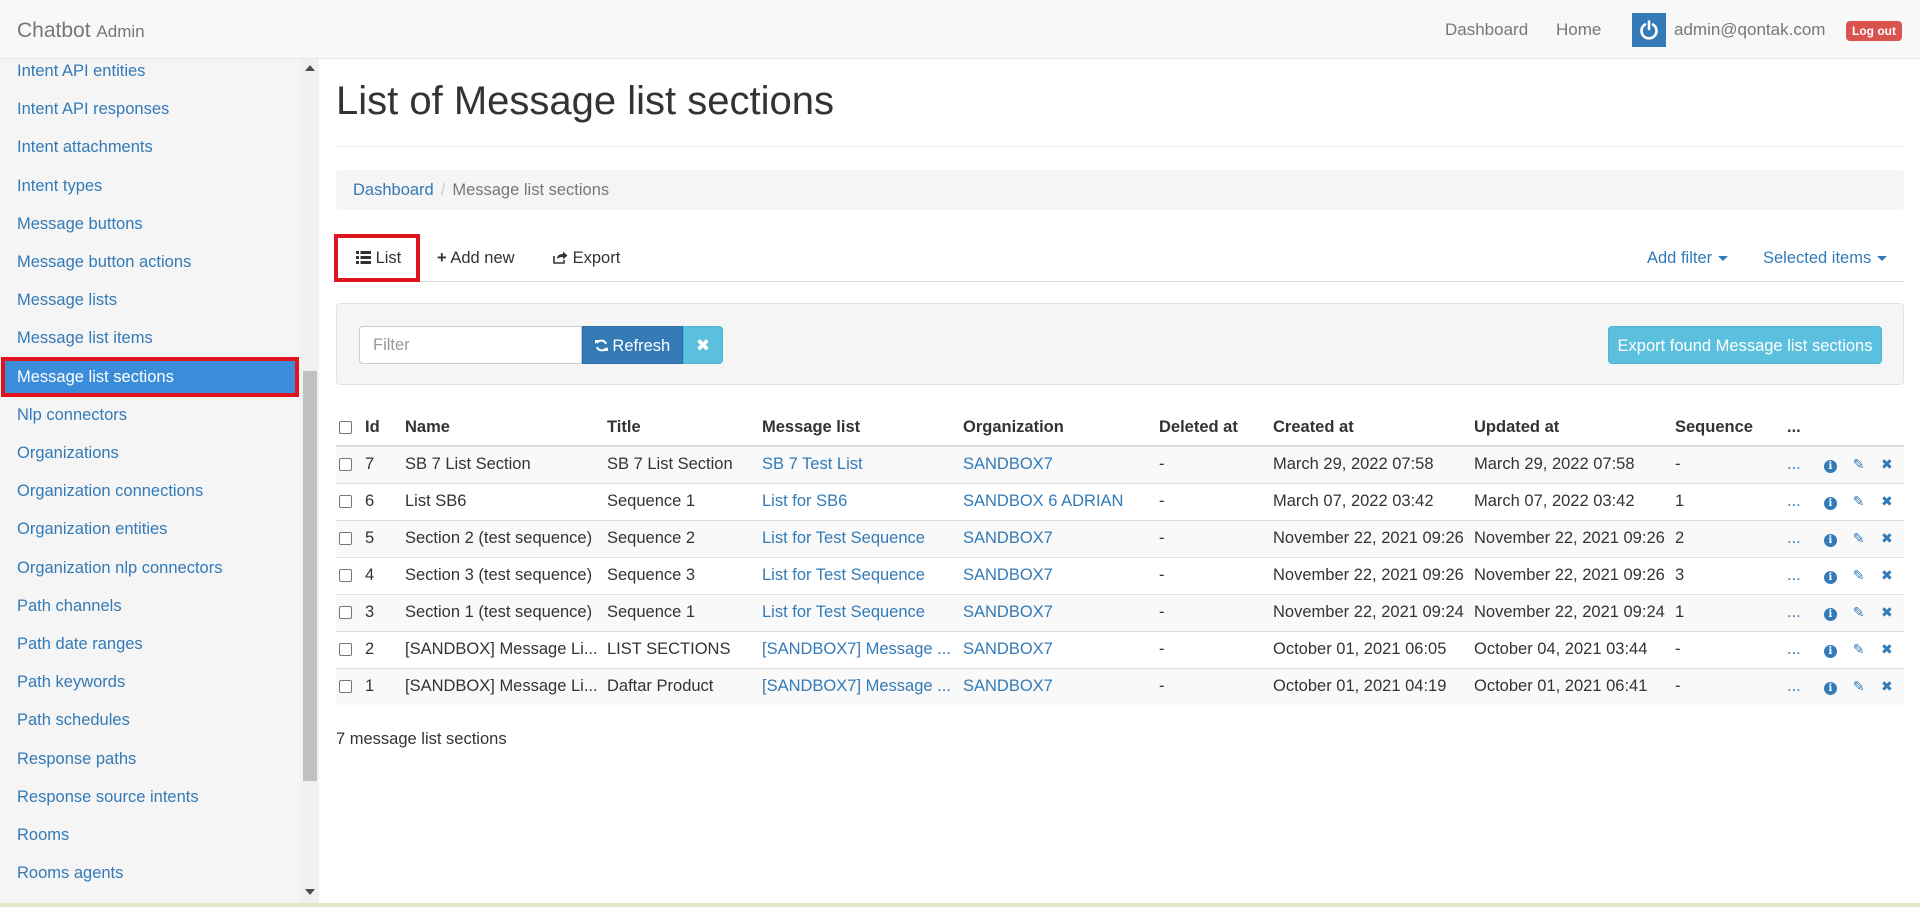 This screenshot has height=907, width=1920. I want to click on col-organization: Organization, so click(1058, 428).